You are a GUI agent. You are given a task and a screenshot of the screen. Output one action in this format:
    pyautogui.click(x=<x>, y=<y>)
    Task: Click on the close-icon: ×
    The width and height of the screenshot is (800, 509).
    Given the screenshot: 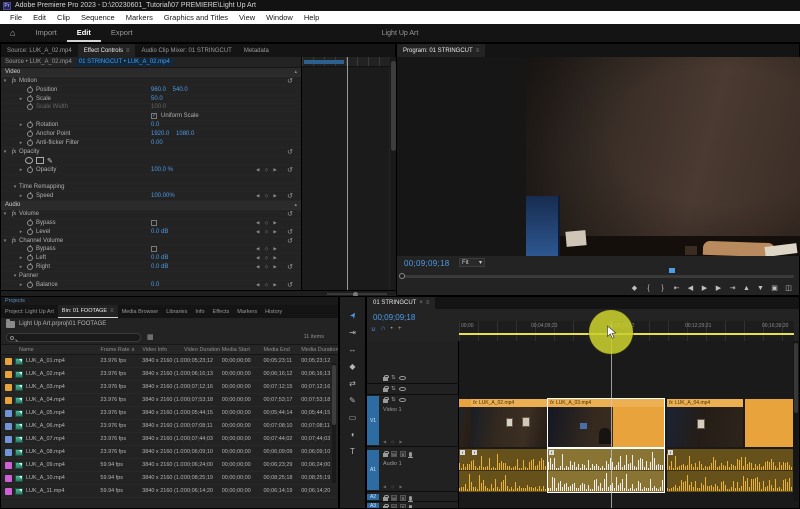 What is the action you would take?
    pyautogui.click(x=421, y=303)
    